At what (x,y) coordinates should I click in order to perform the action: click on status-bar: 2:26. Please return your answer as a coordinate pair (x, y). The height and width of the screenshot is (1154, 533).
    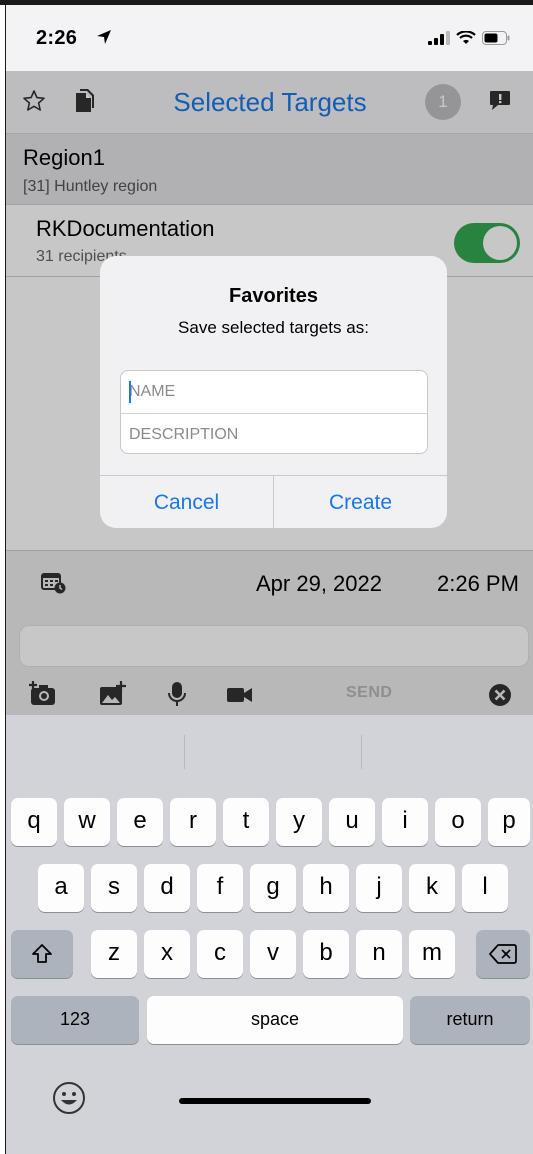
    Looking at the image, I should click on (269, 38).